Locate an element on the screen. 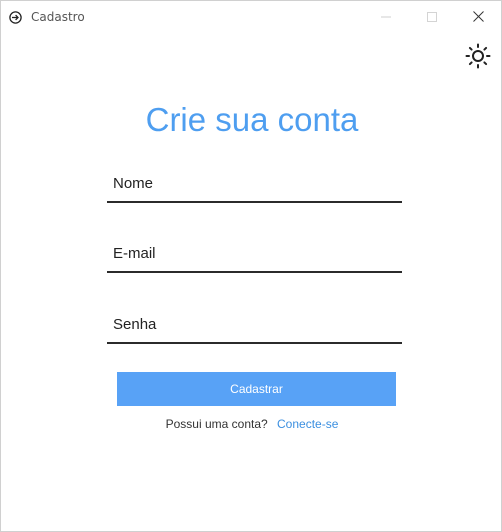 This screenshot has height=532, width=502. email-field is located at coordinates (254, 254).